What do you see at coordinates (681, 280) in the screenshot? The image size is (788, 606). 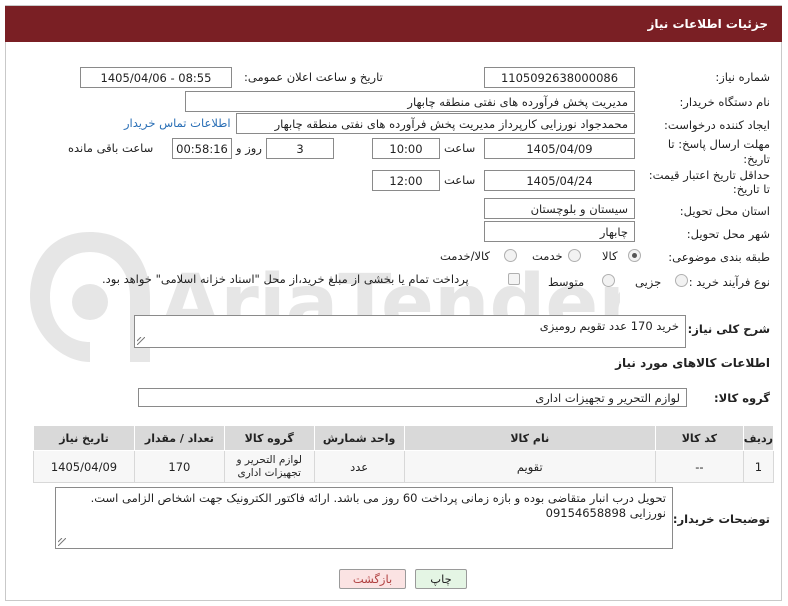 I see `purchase-type-radio-minor` at bounding box center [681, 280].